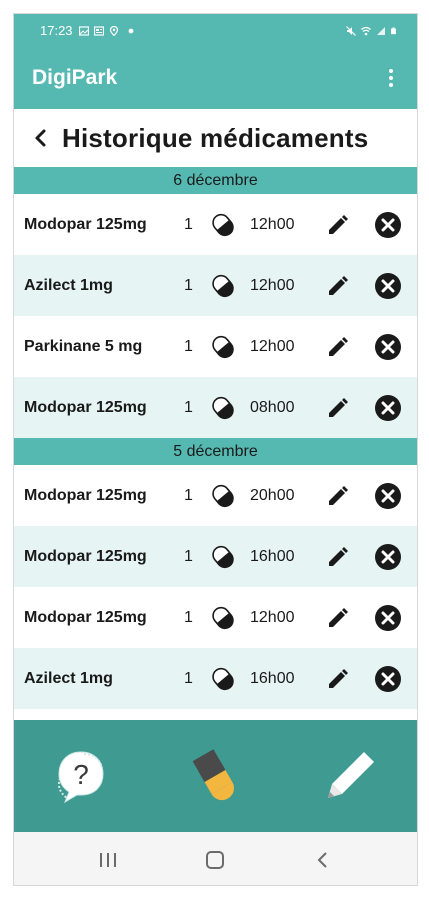  I want to click on system-back-button, so click(323, 860).